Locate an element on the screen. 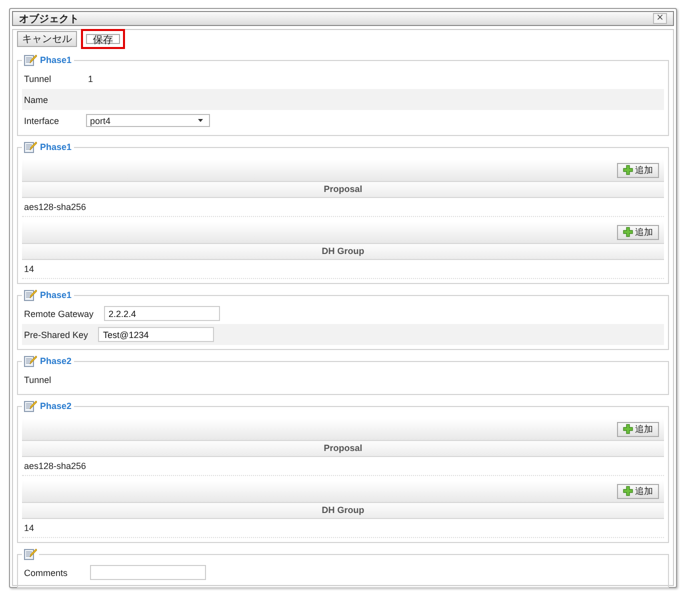 This screenshot has width=685, height=594. close-button: × is located at coordinates (660, 18).